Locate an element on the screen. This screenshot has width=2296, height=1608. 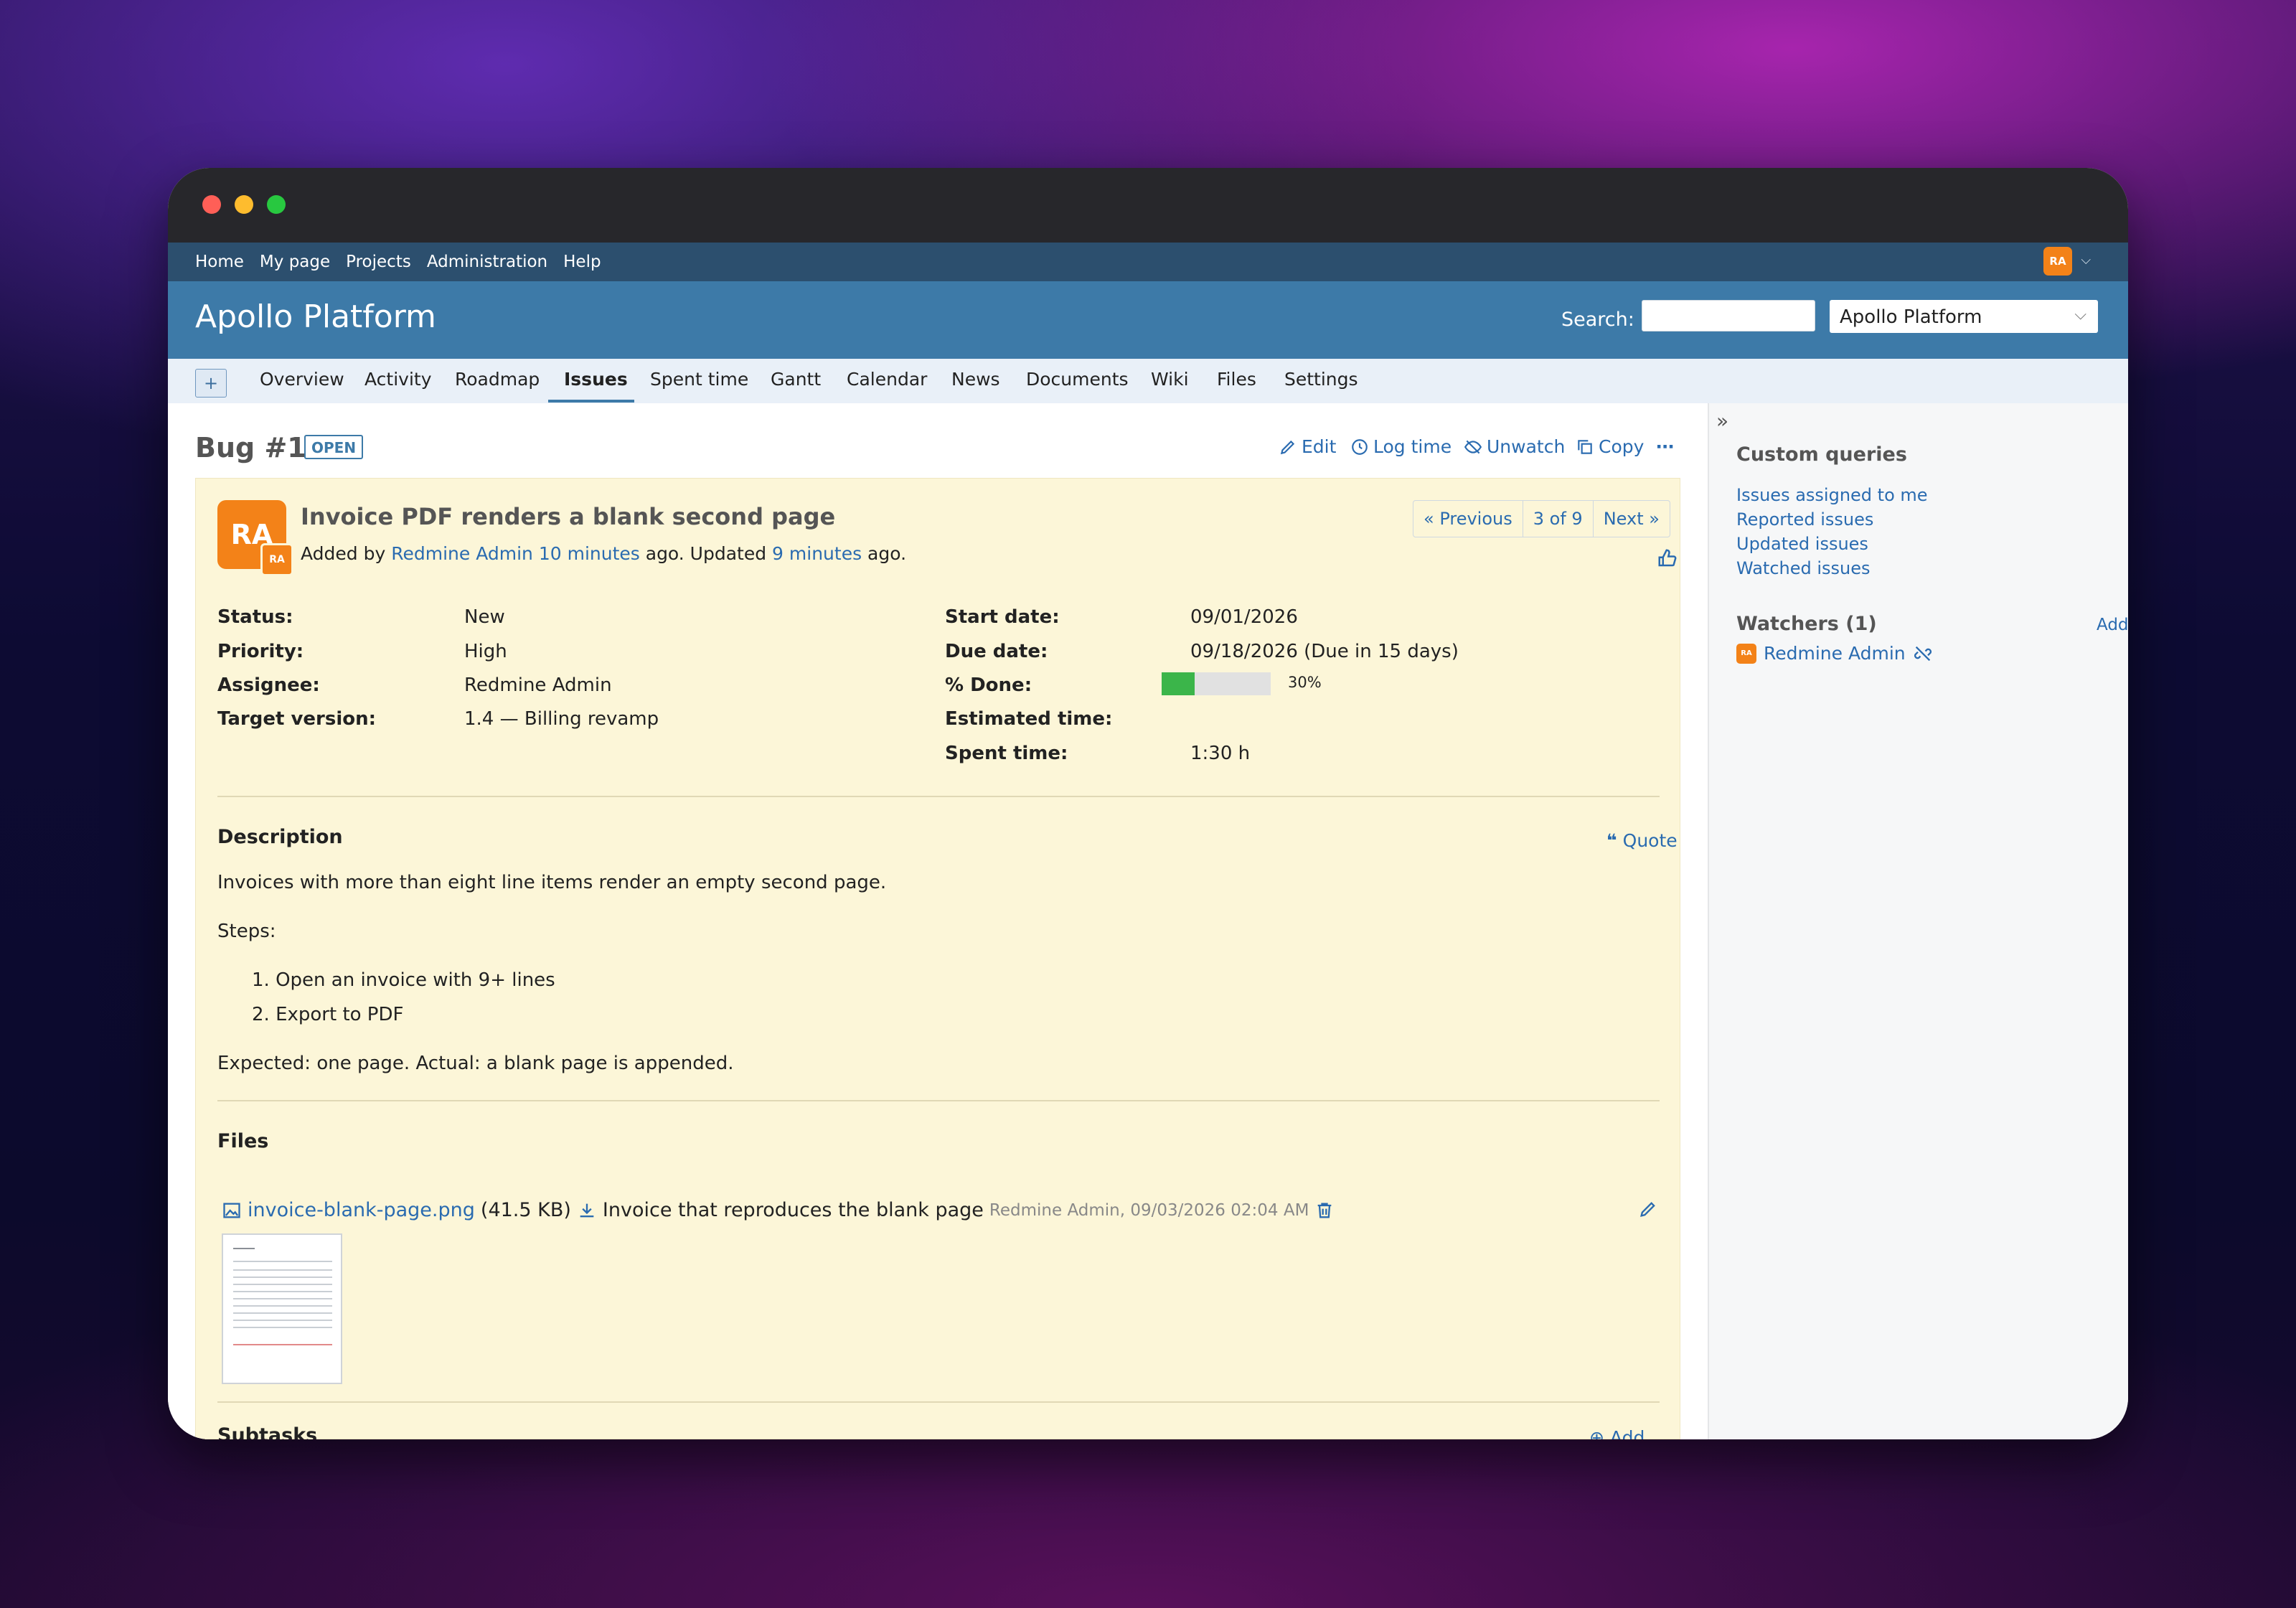
top-menu-help: Help is located at coordinates (582, 262).